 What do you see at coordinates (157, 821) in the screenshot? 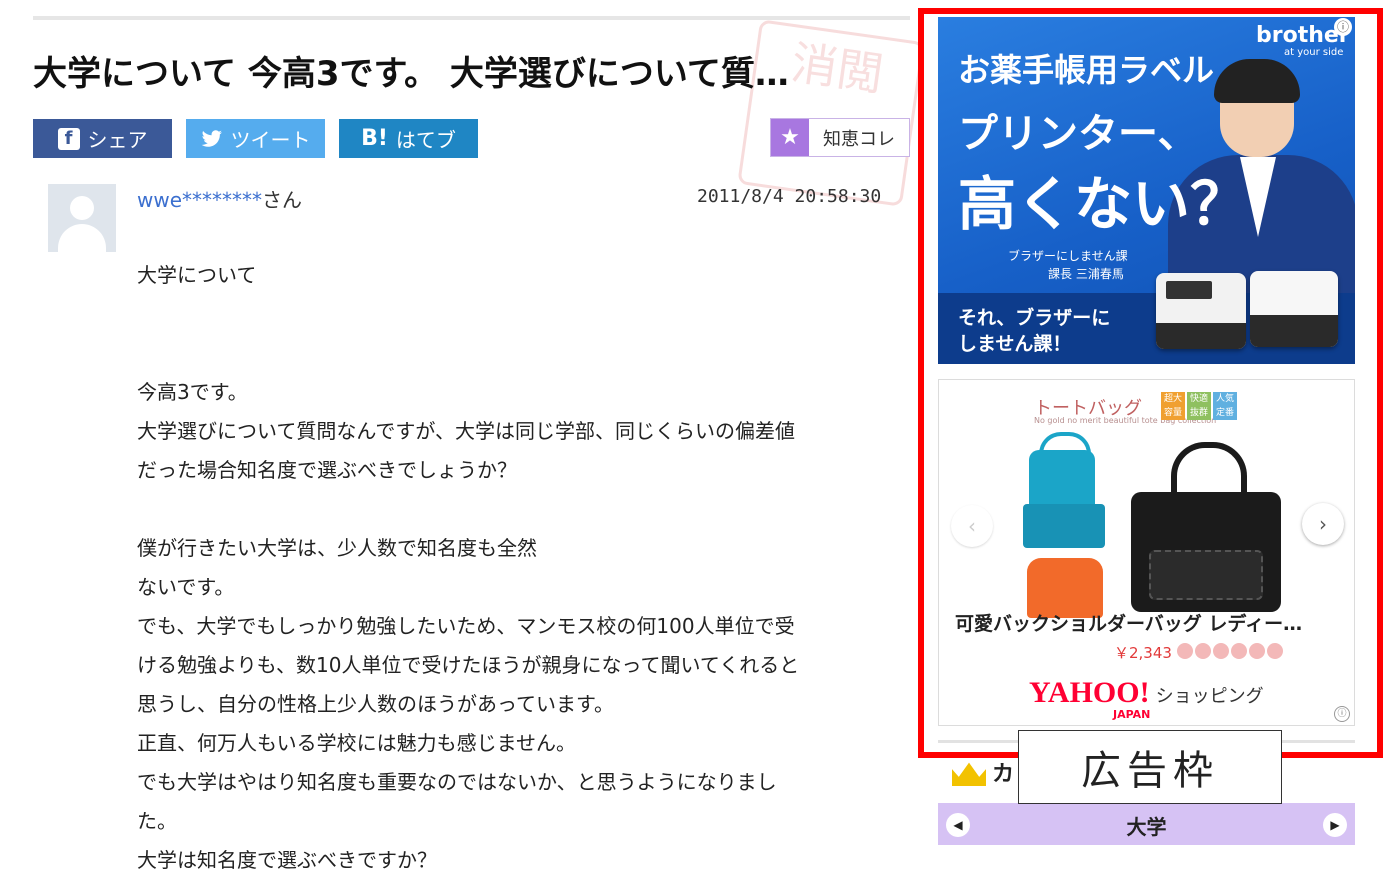
I see `body-line: た。` at bounding box center [157, 821].